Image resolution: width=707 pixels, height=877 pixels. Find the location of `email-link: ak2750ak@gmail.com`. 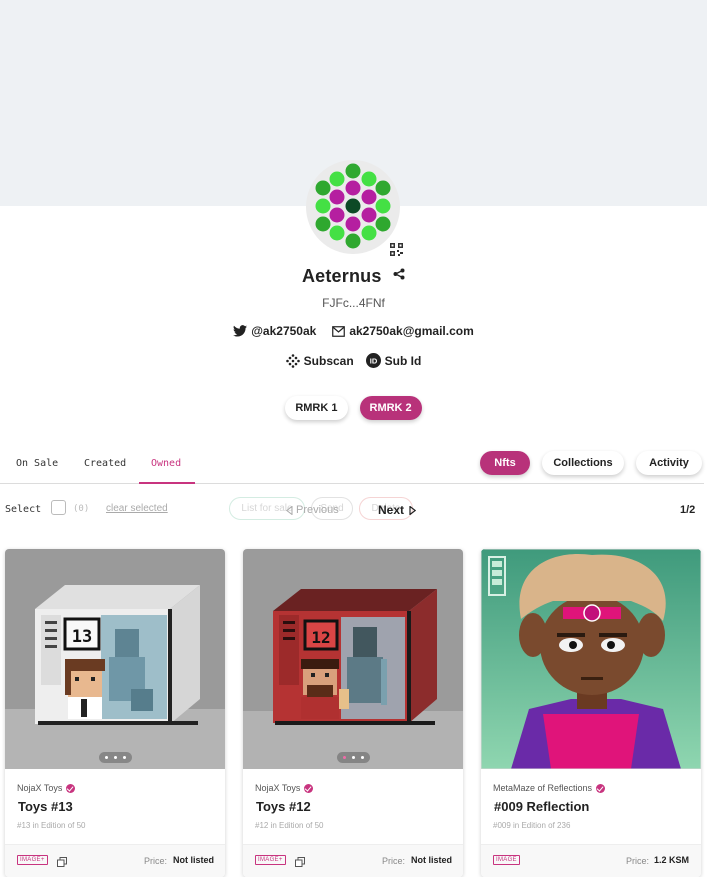

email-link: ak2750ak@gmail.com is located at coordinates (403, 331).